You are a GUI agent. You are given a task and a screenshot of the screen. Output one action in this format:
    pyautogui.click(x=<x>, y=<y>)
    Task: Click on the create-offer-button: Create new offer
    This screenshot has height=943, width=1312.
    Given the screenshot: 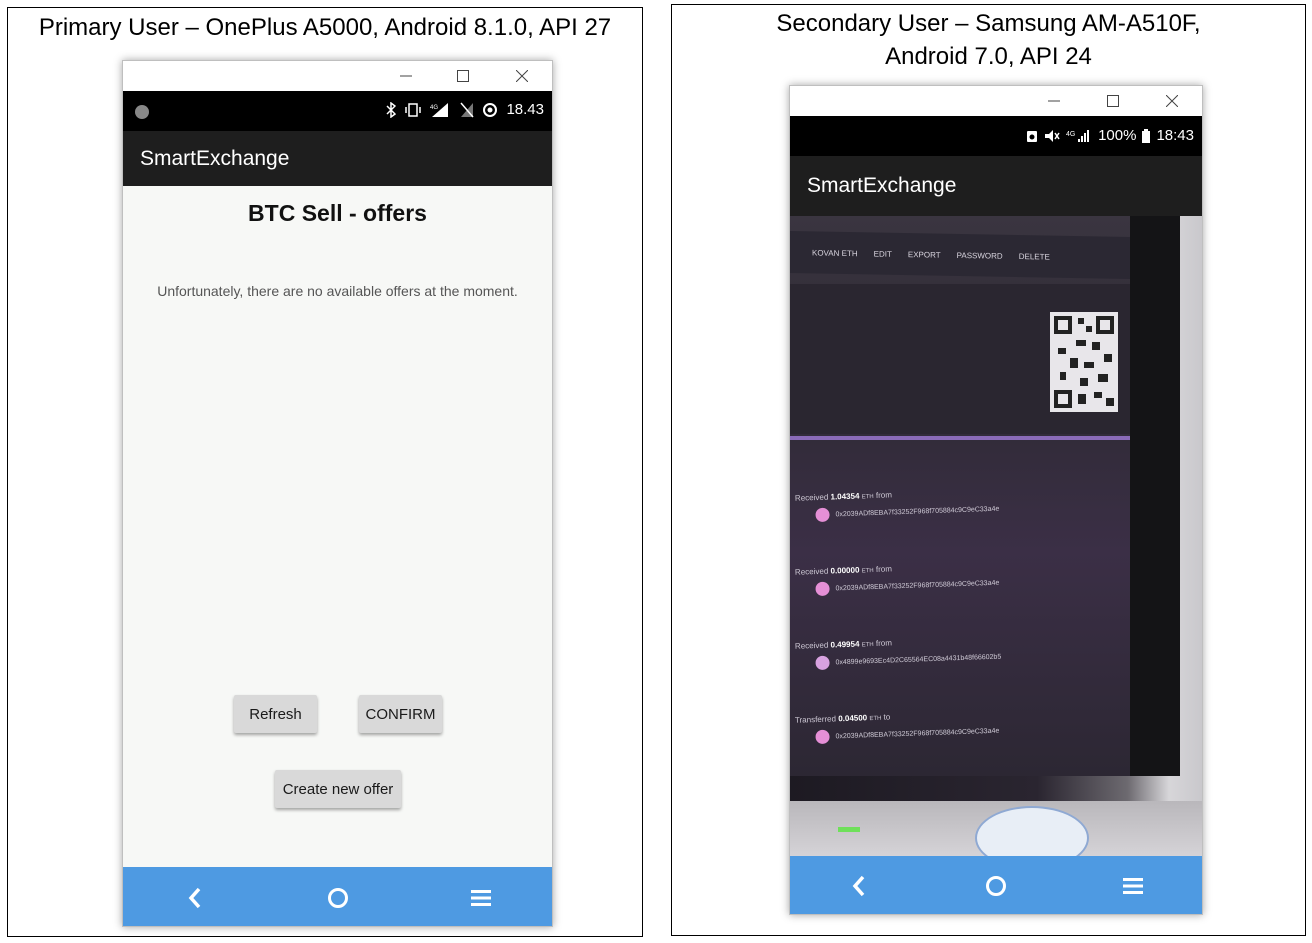 What is the action you would take?
    pyautogui.click(x=338, y=789)
    